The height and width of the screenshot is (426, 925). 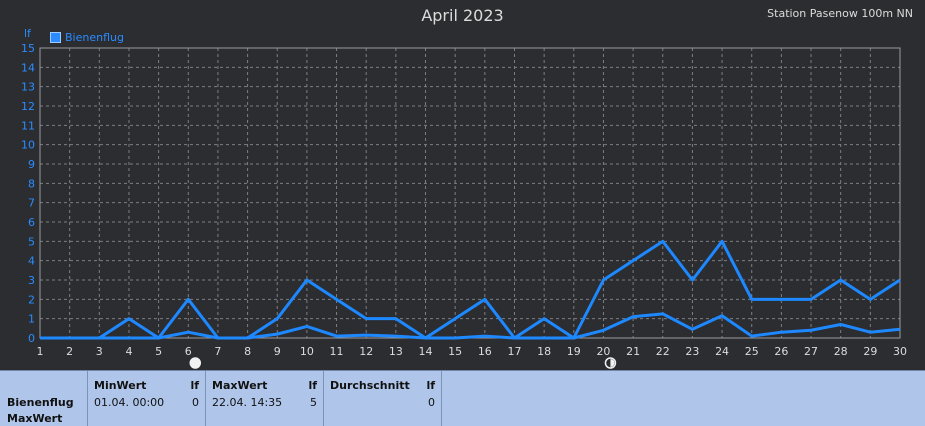 What do you see at coordinates (312, 385) in the screenshot?
I see `max-unit: lf` at bounding box center [312, 385].